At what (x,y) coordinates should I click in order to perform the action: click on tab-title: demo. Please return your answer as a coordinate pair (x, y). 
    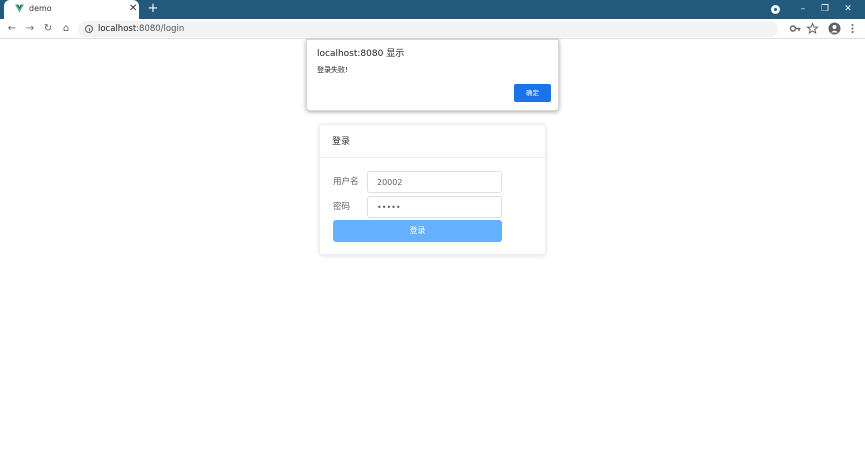
    Looking at the image, I should click on (40, 8).